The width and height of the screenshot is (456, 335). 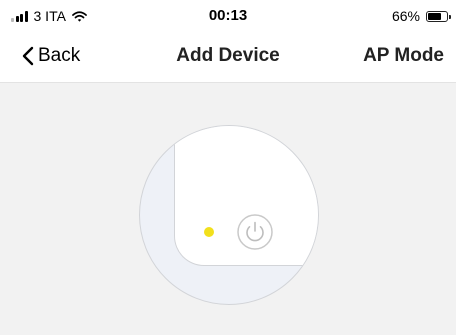 I want to click on battery-icon, so click(x=438, y=16).